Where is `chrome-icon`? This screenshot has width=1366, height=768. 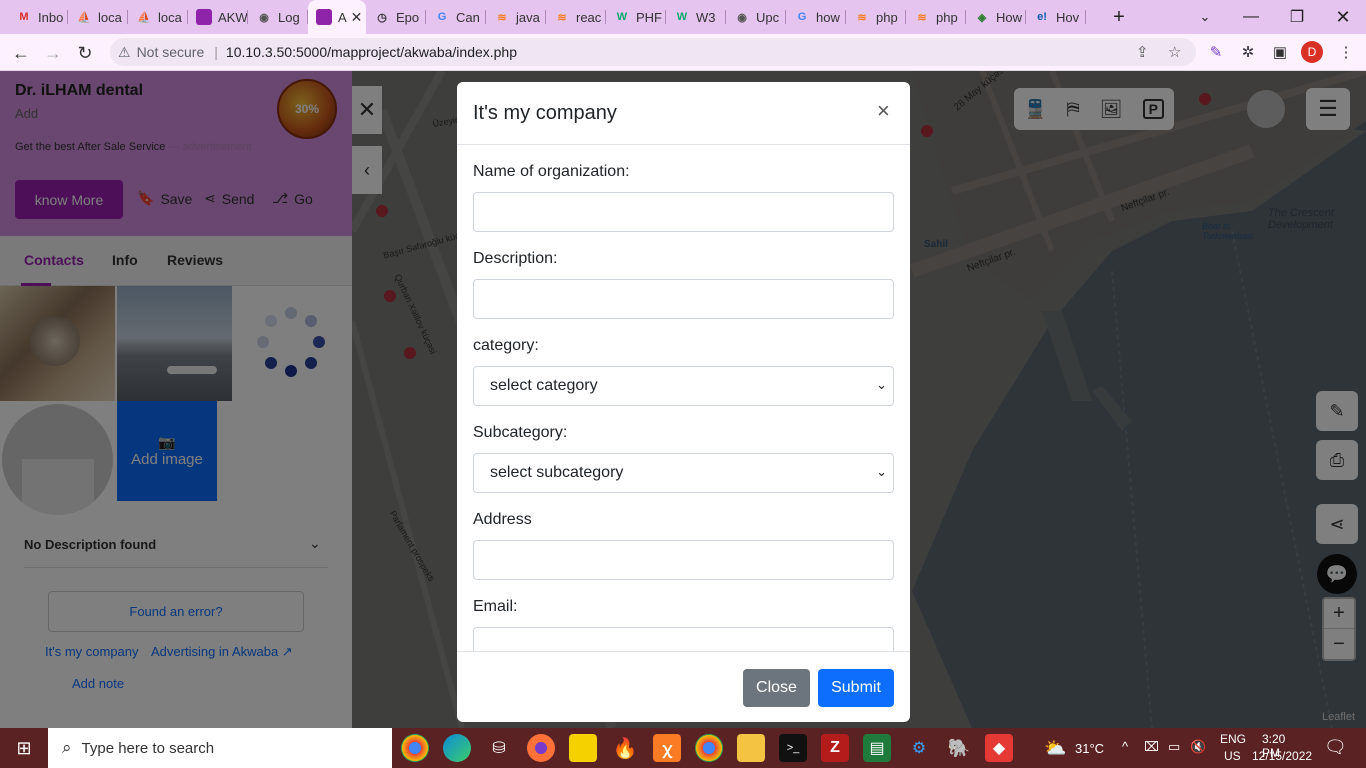 chrome-icon is located at coordinates (415, 748).